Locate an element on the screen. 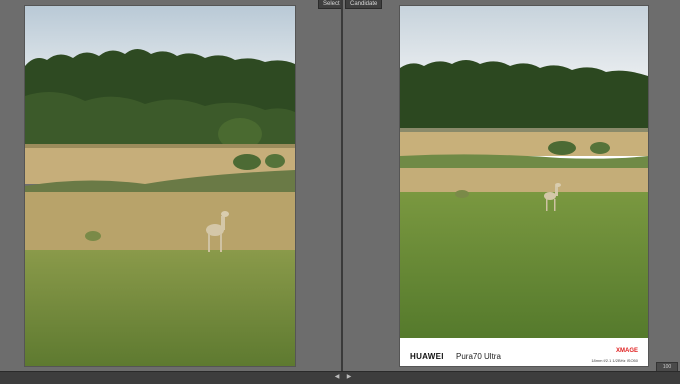 Image resolution: width=680 pixels, height=384 pixels. watermark-brand: HUAWEI is located at coordinates (427, 356).